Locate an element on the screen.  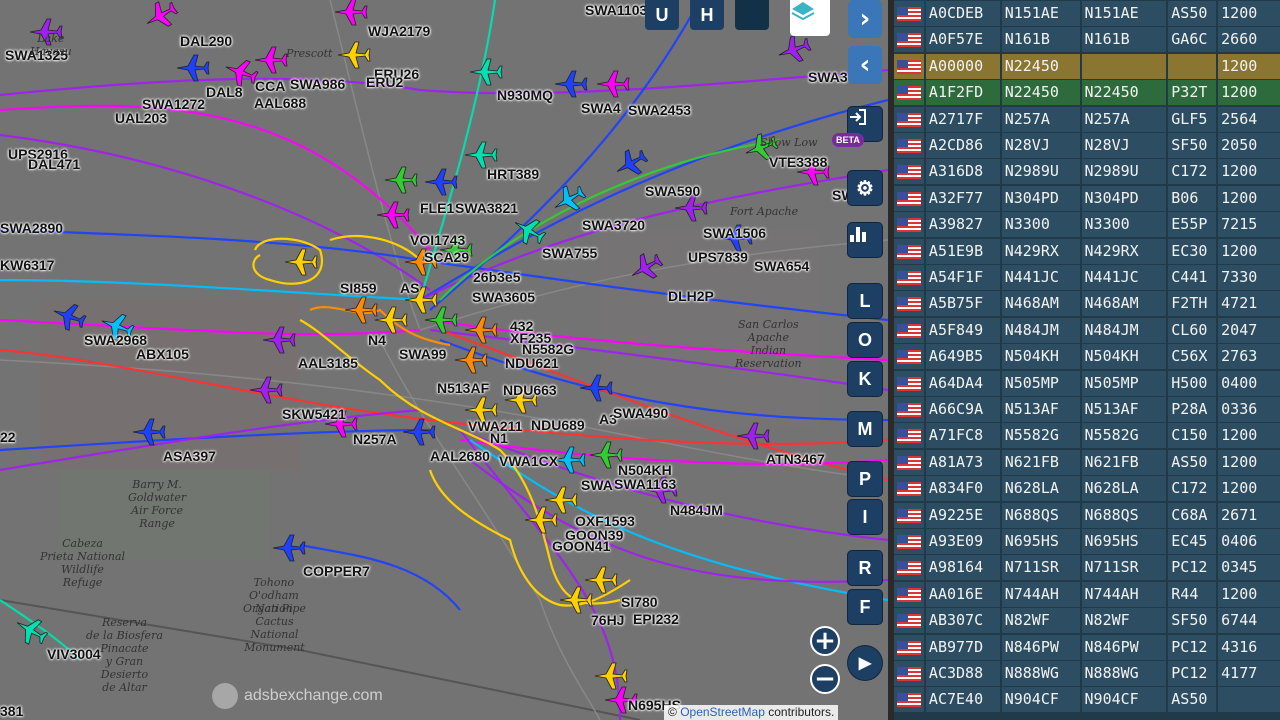
aircraft-label: N484JM is located at coordinates (696, 510).